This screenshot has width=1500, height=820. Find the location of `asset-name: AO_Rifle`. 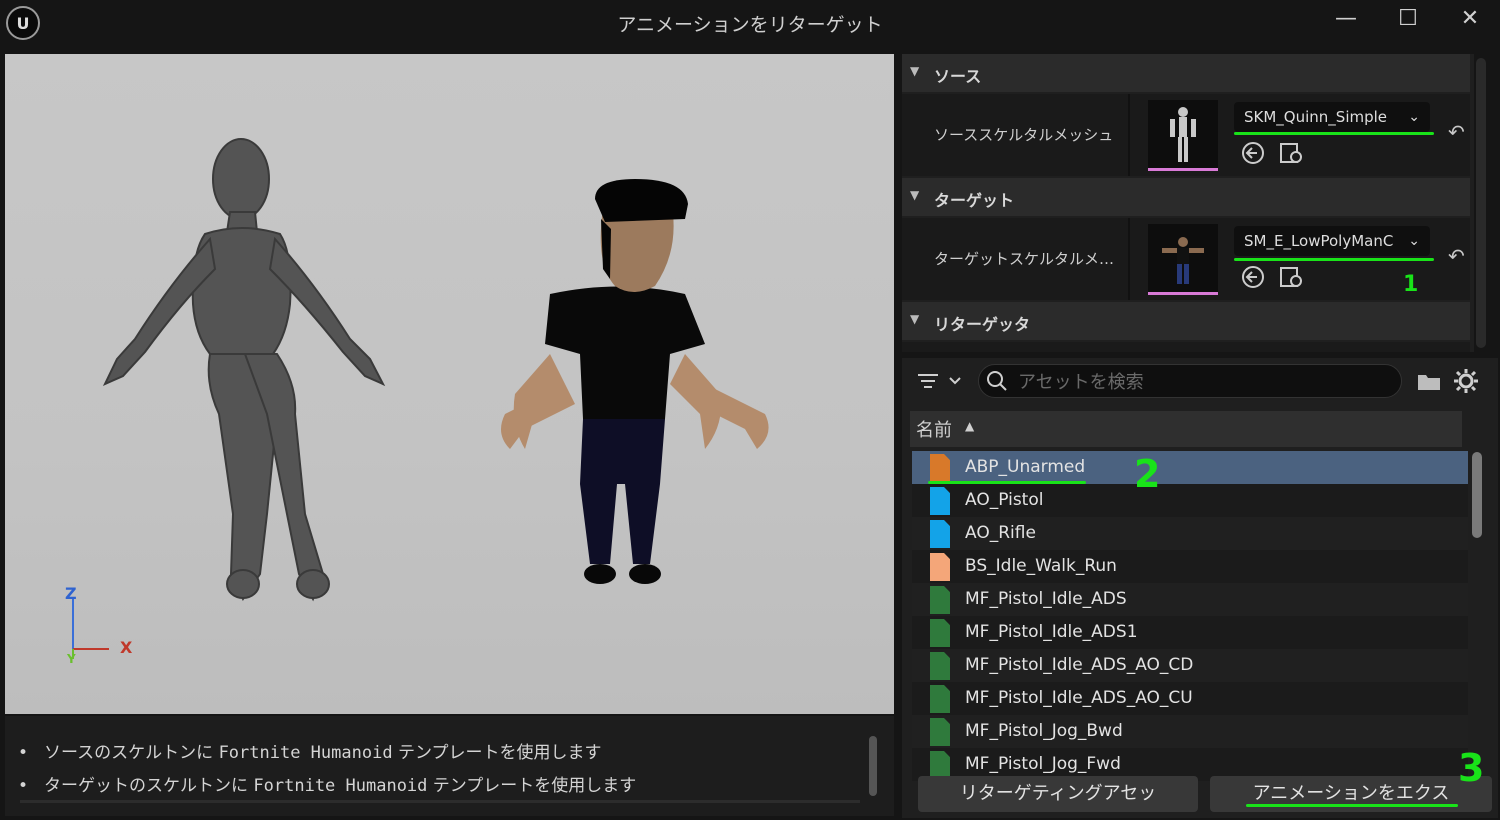

asset-name: AO_Rifle is located at coordinates (1000, 533).